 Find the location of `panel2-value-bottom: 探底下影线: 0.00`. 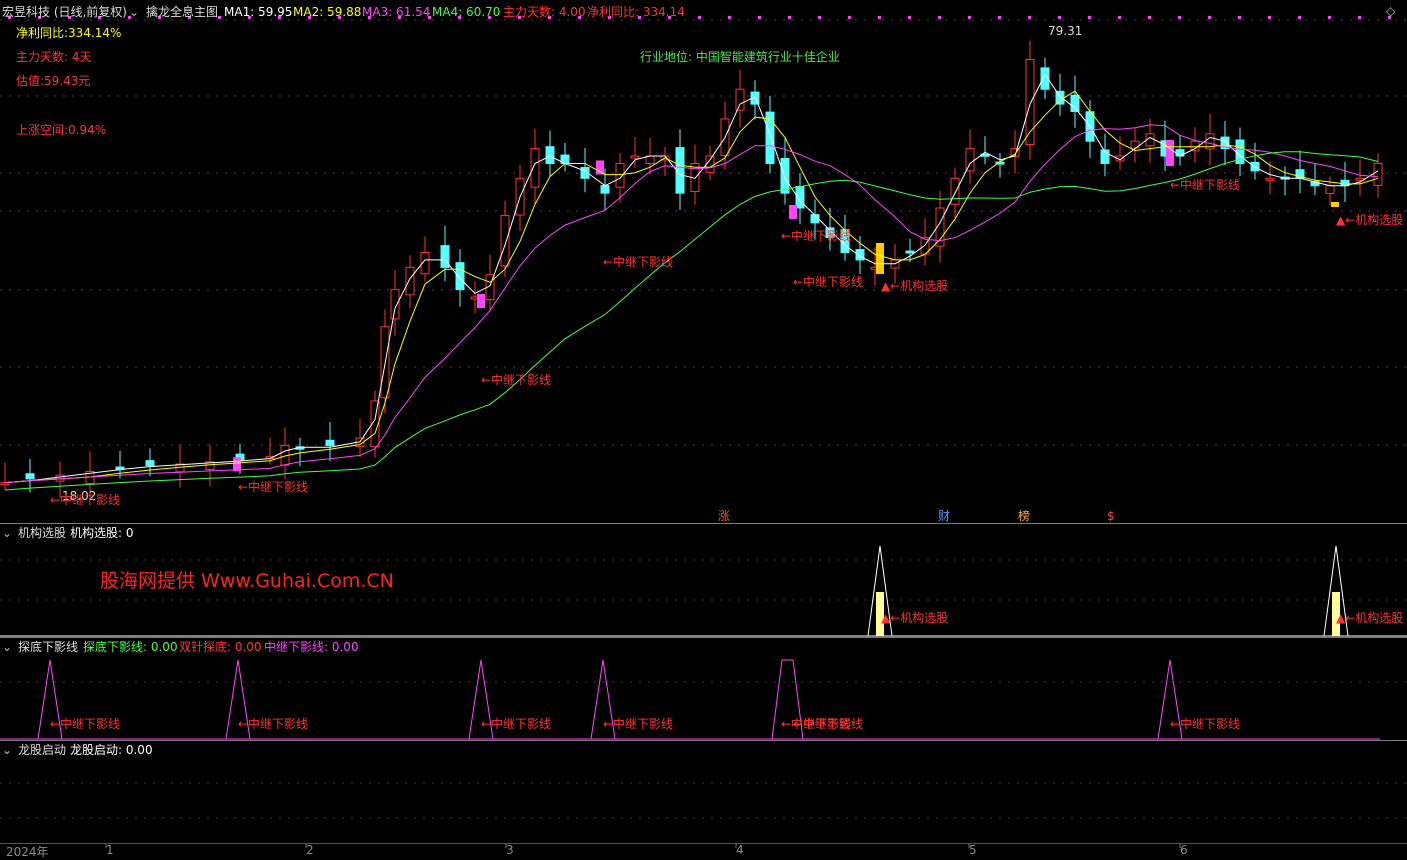

panel2-value-bottom: 探底下影线: 0.00 is located at coordinates (130, 647).